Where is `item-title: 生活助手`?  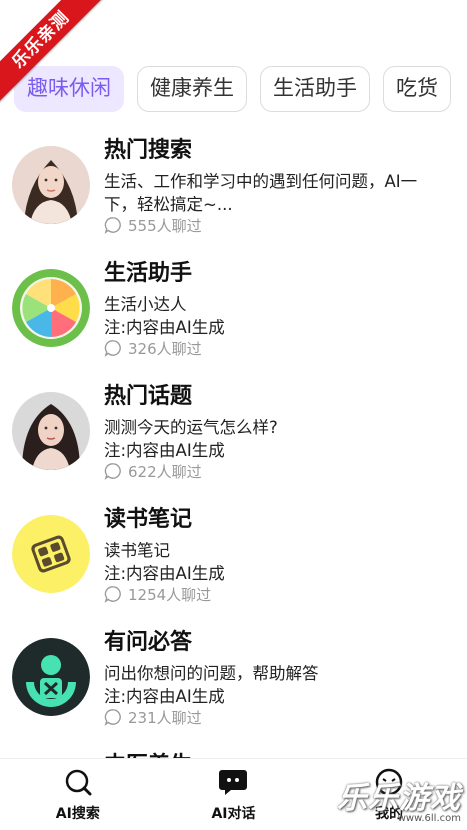
item-title: 生活助手 is located at coordinates (148, 273).